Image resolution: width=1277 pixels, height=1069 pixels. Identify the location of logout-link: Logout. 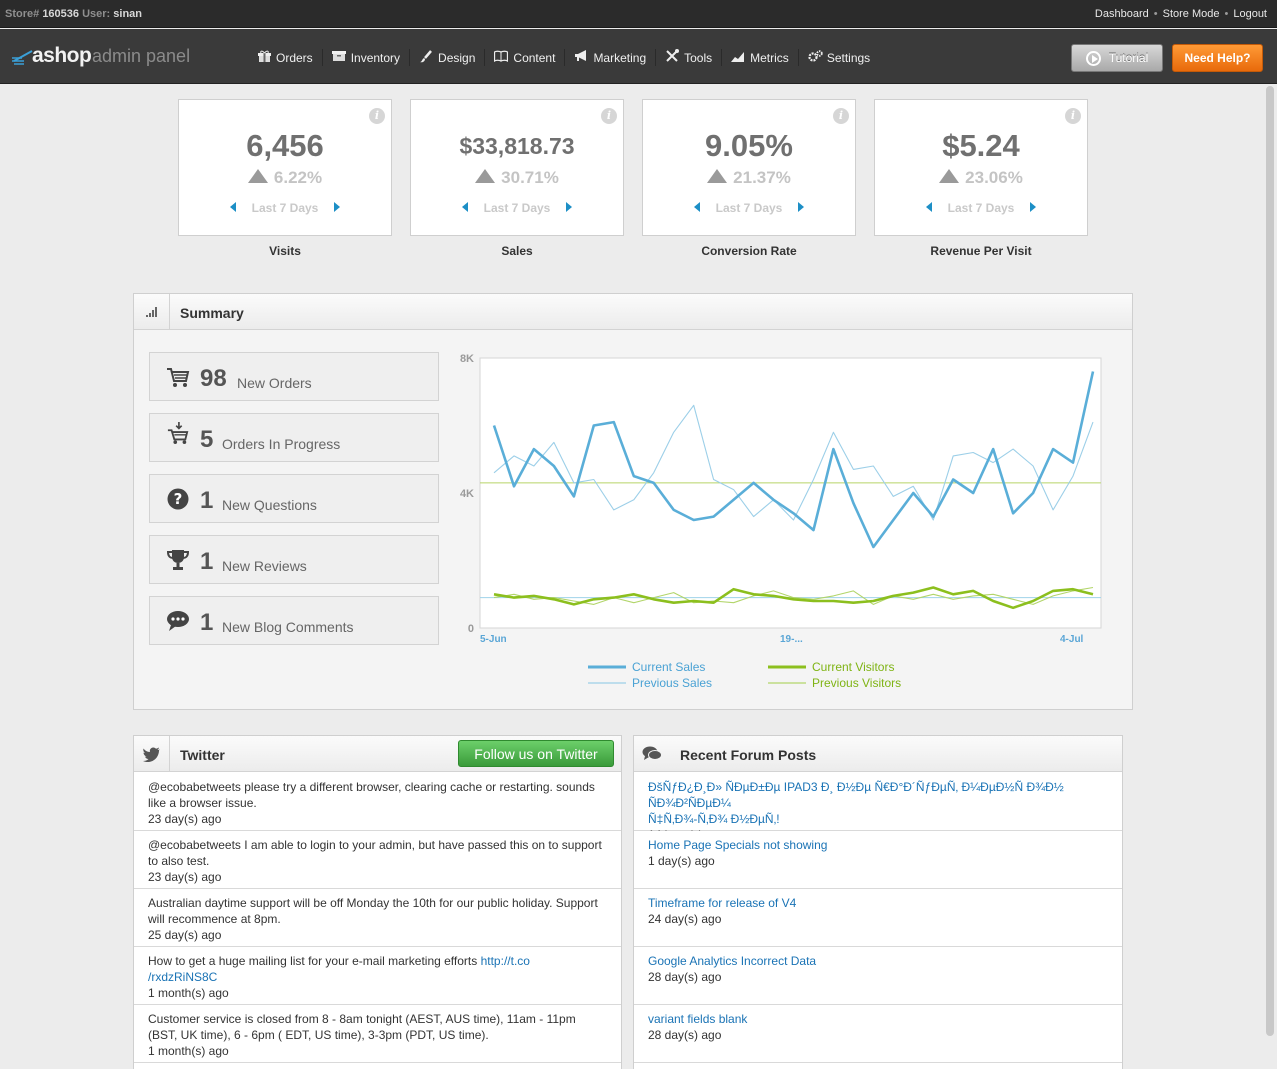
(1250, 14).